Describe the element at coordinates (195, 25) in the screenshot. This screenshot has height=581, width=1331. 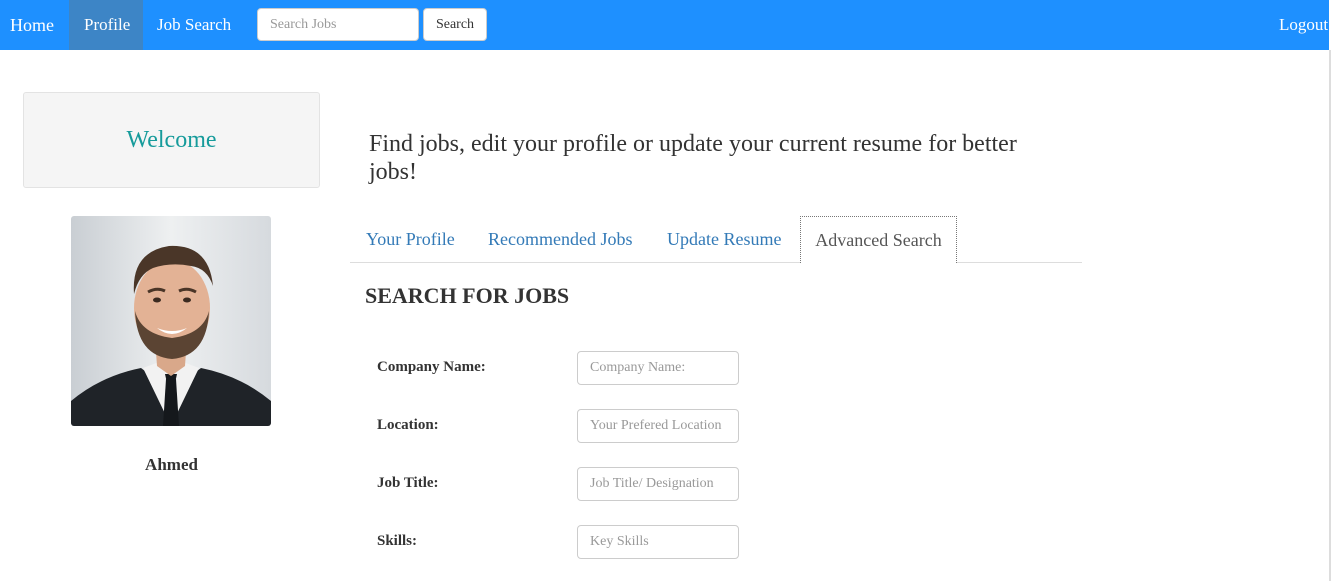
I see `nav-job-search-link: Job Search` at that location.